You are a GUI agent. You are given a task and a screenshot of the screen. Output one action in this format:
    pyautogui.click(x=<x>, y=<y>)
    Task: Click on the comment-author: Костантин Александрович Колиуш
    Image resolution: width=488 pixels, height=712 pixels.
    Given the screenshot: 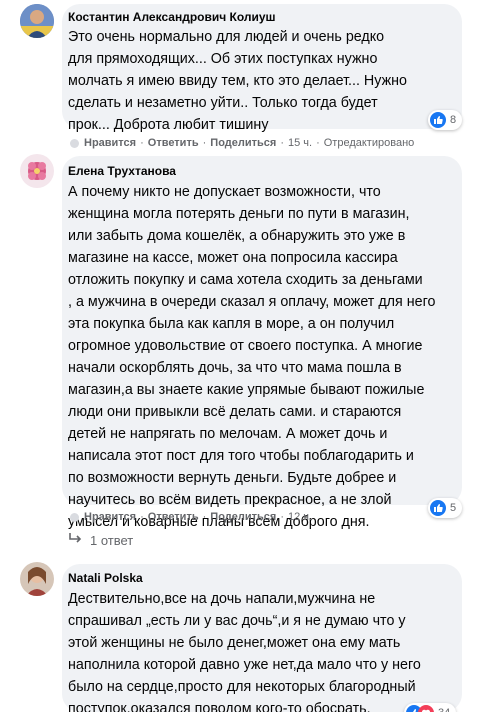 What is the action you would take?
    pyautogui.click(x=172, y=17)
    